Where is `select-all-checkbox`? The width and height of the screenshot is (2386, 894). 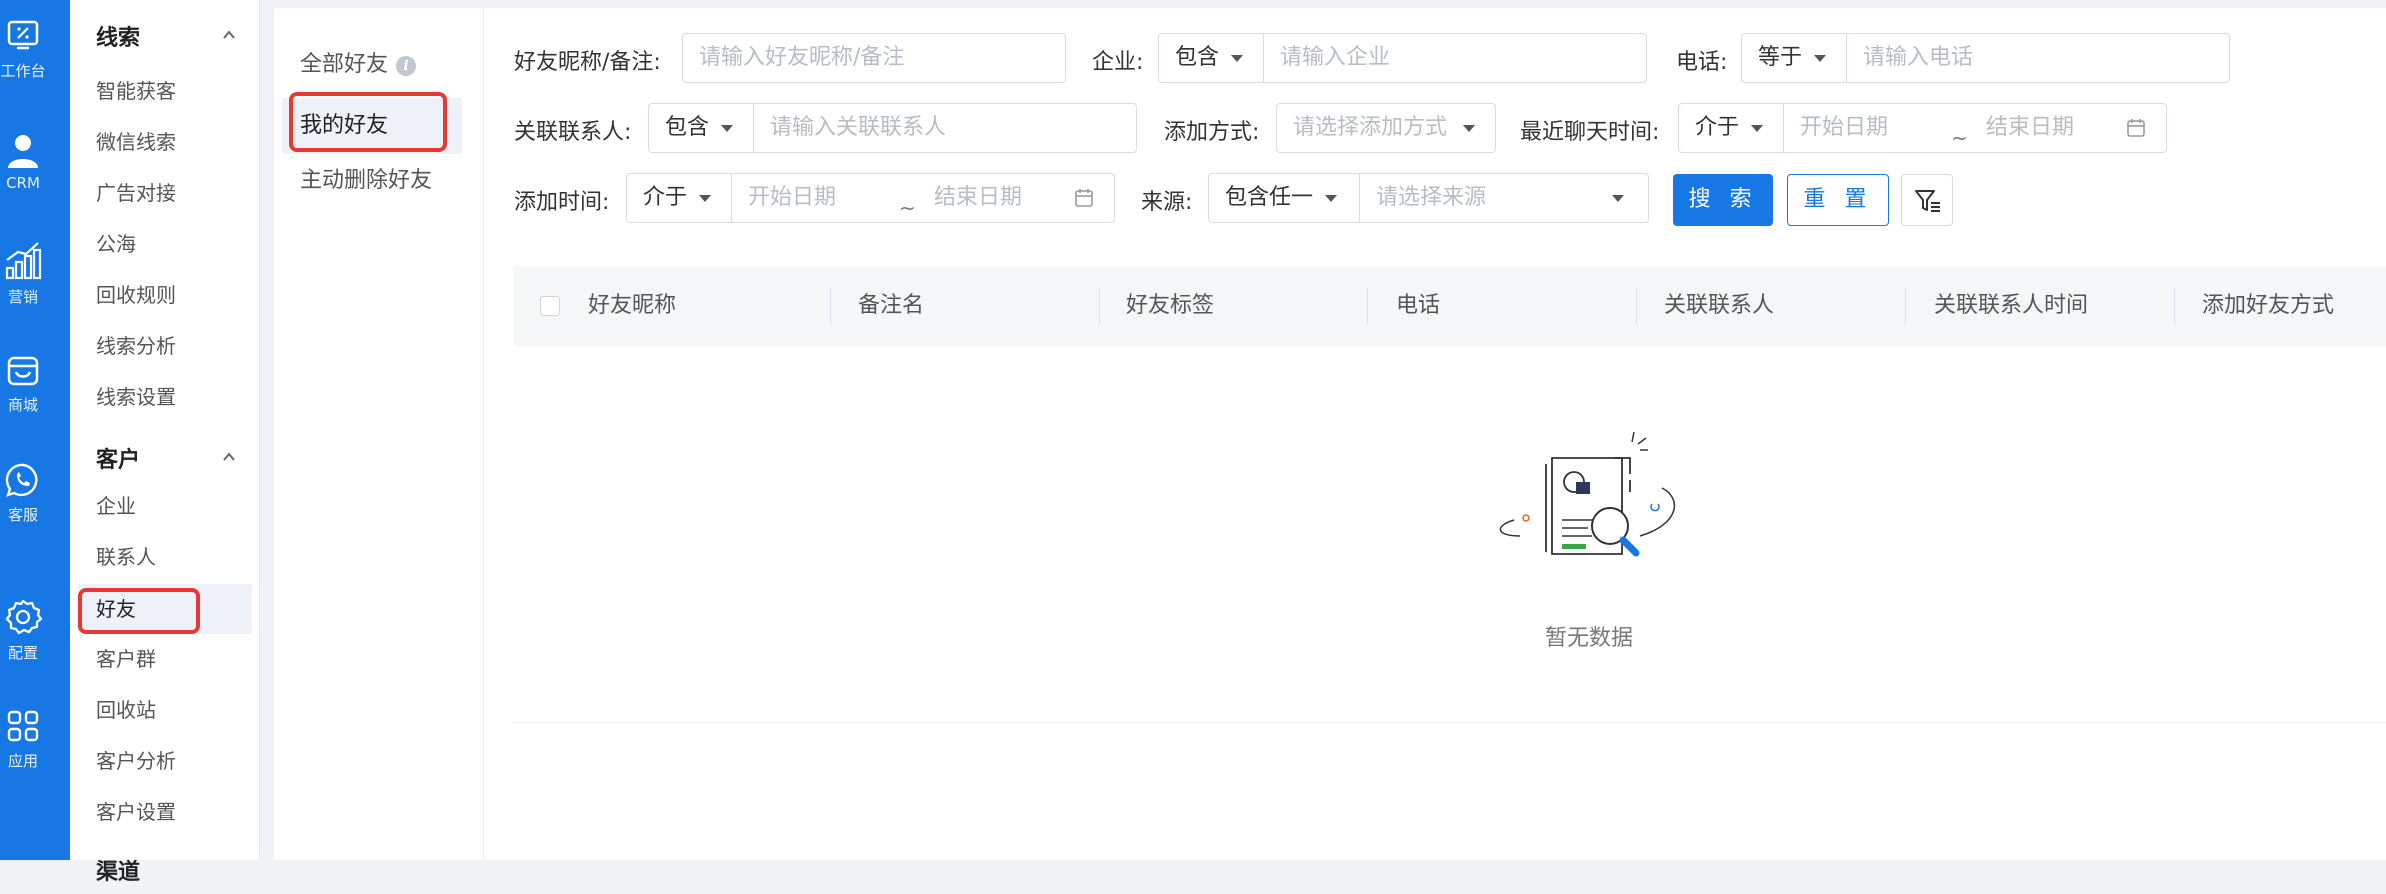
select-all-checkbox is located at coordinates (550, 306).